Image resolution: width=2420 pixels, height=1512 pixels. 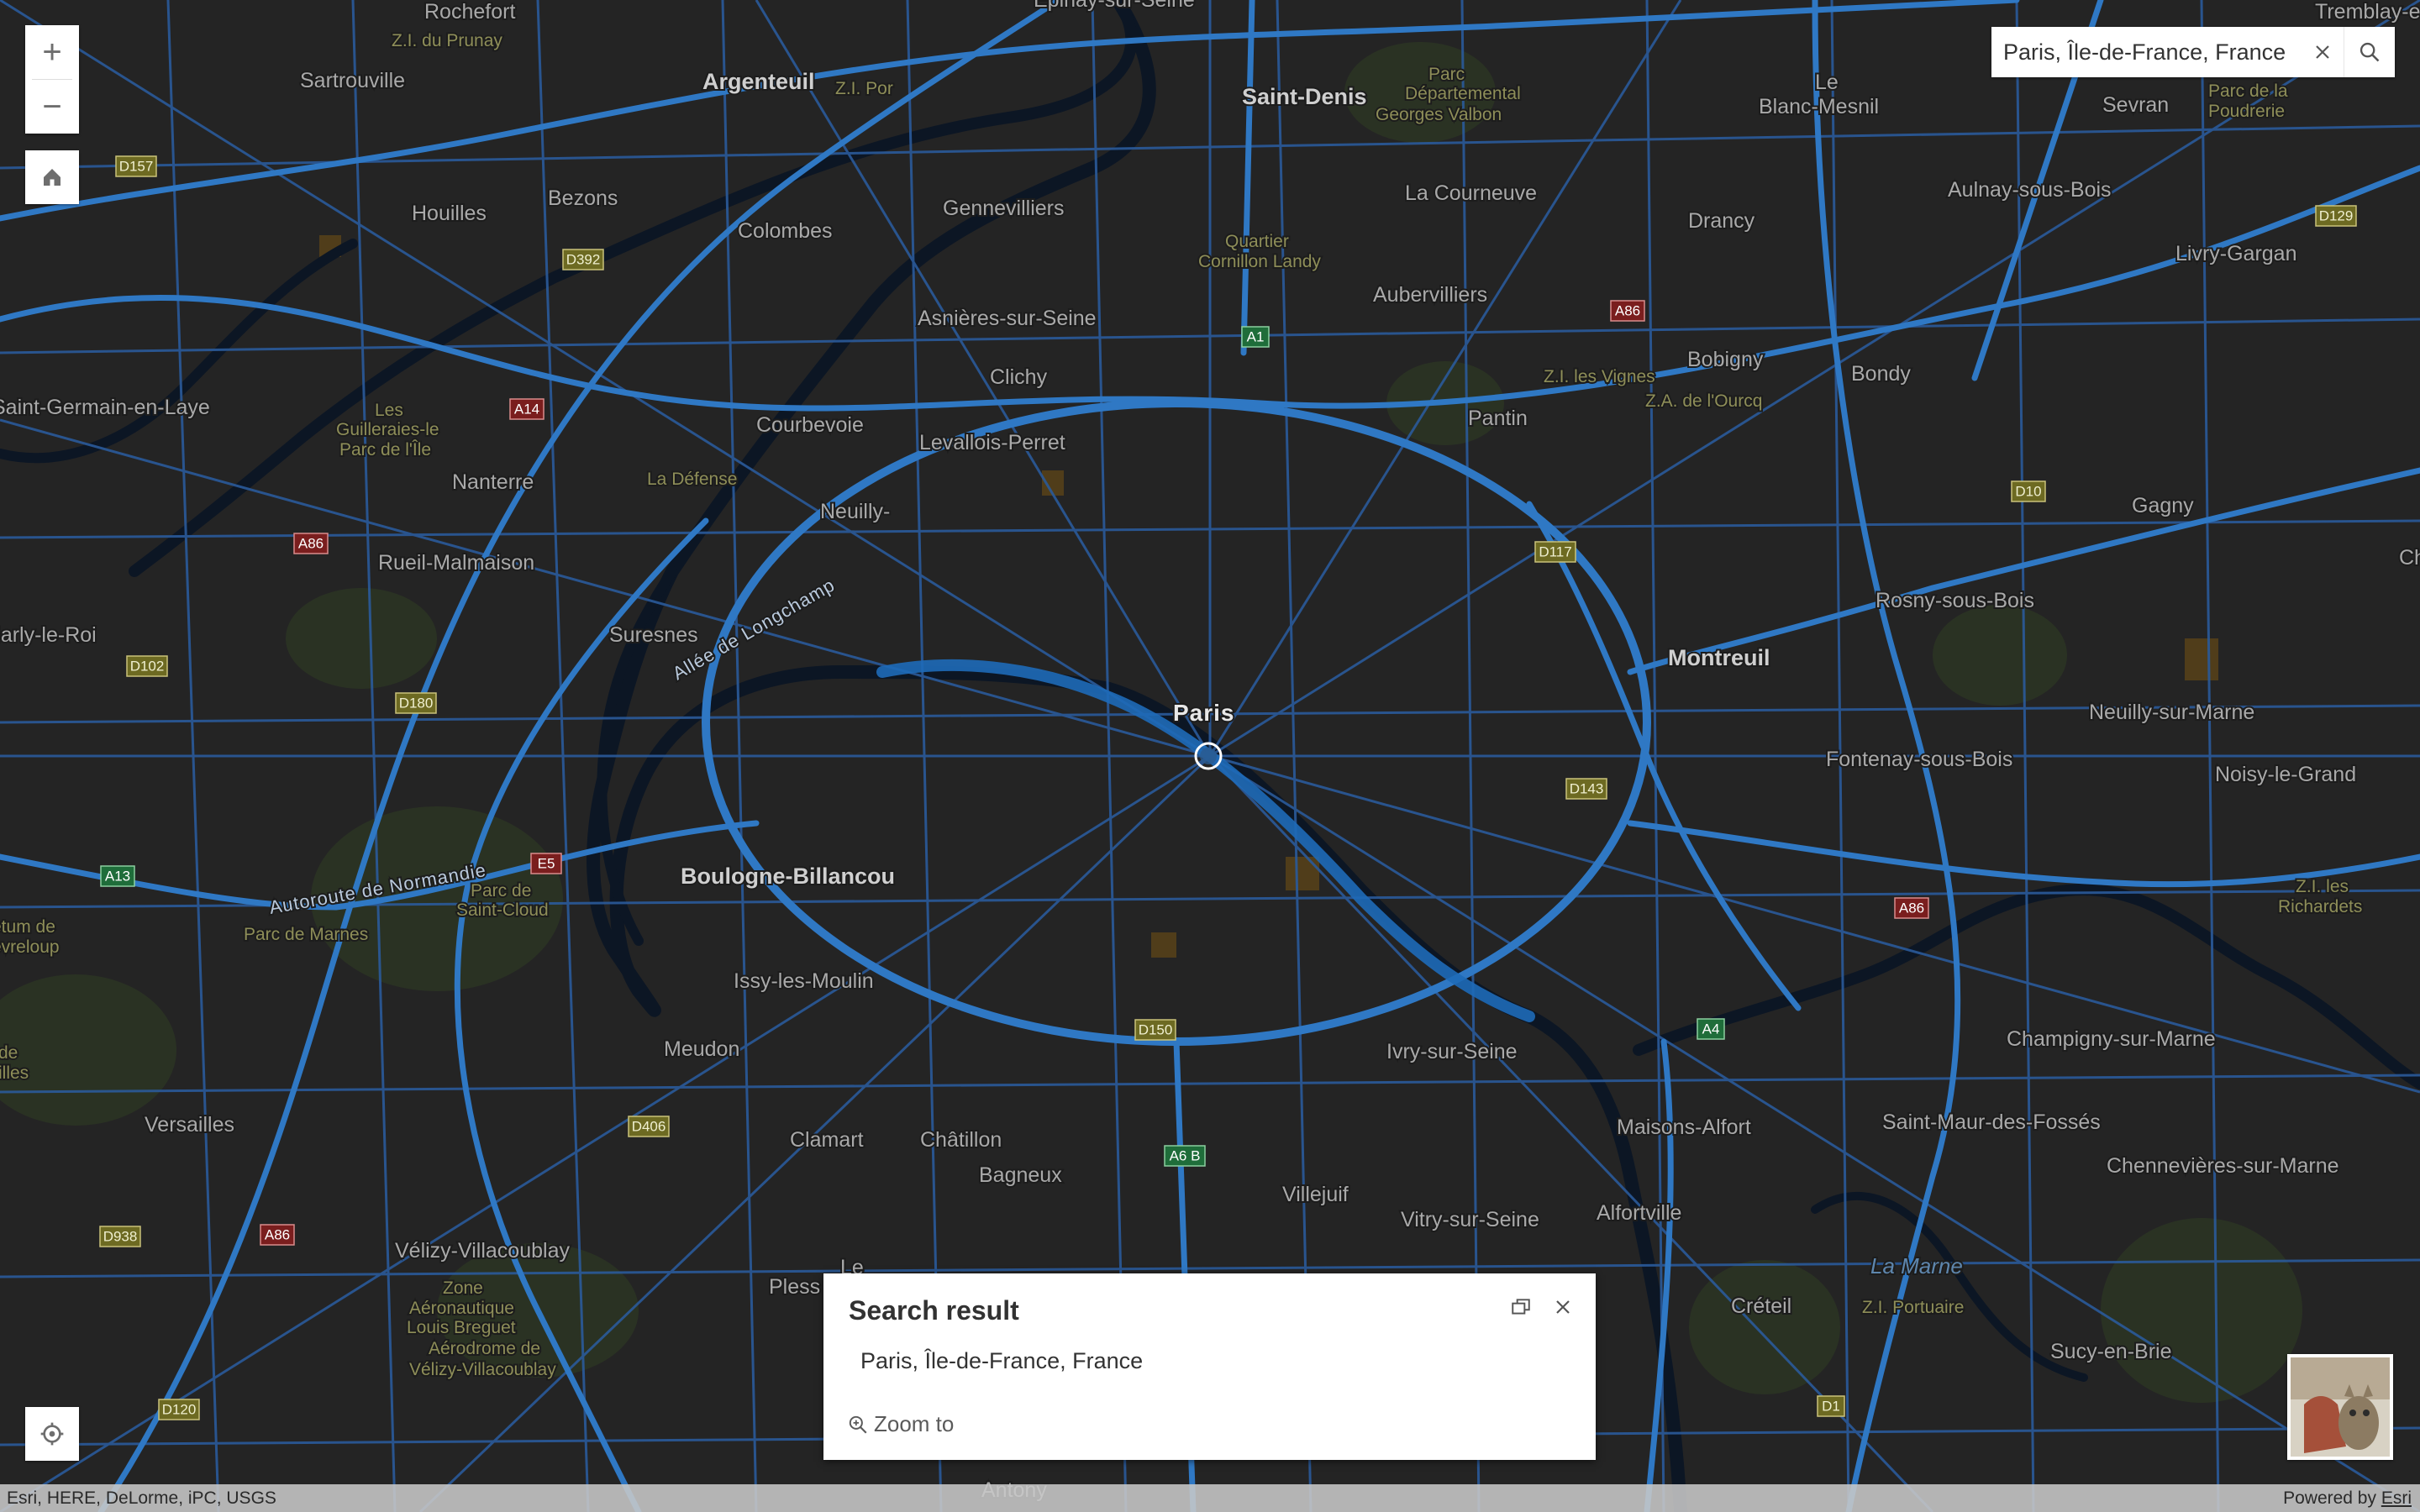 I want to click on svg-text: D102, so click(x=147, y=667).